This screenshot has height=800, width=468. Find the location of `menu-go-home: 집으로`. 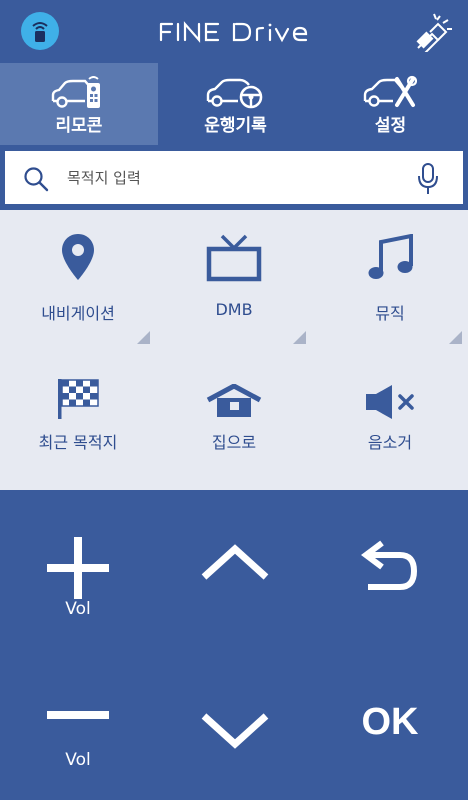

menu-go-home: 집으로 is located at coordinates (234, 411).